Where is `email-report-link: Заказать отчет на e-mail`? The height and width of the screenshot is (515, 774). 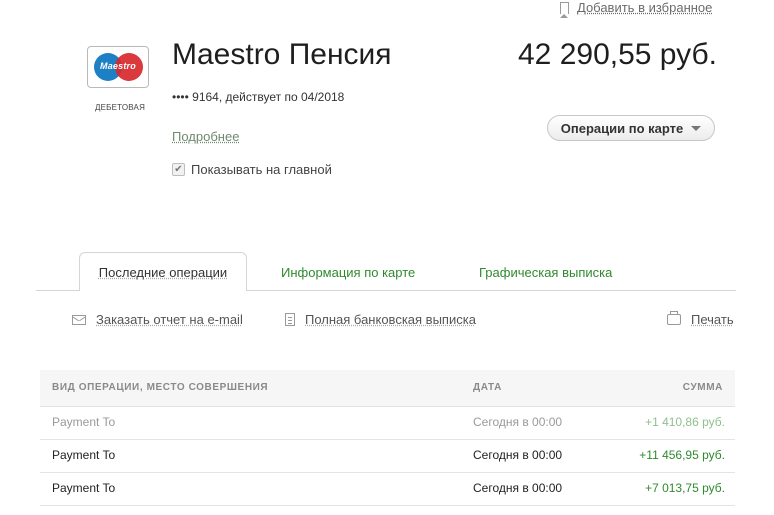 email-report-link: Заказать отчет на e-mail is located at coordinates (157, 319).